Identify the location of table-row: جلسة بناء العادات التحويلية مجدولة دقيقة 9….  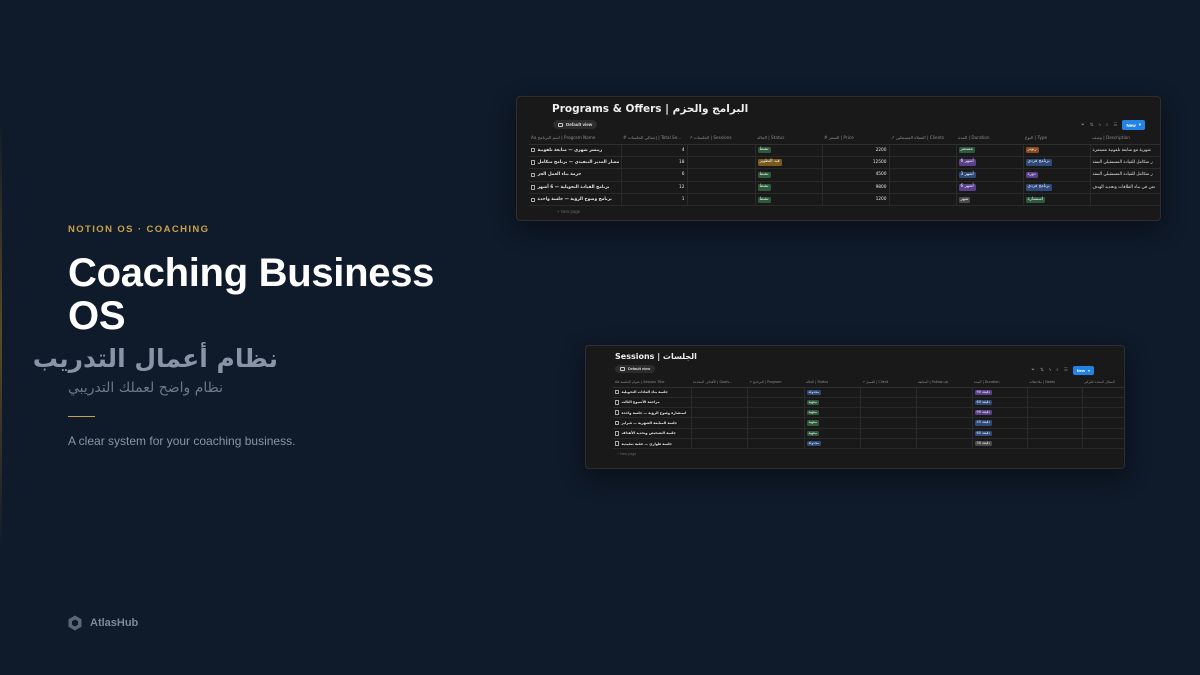
(868, 392).